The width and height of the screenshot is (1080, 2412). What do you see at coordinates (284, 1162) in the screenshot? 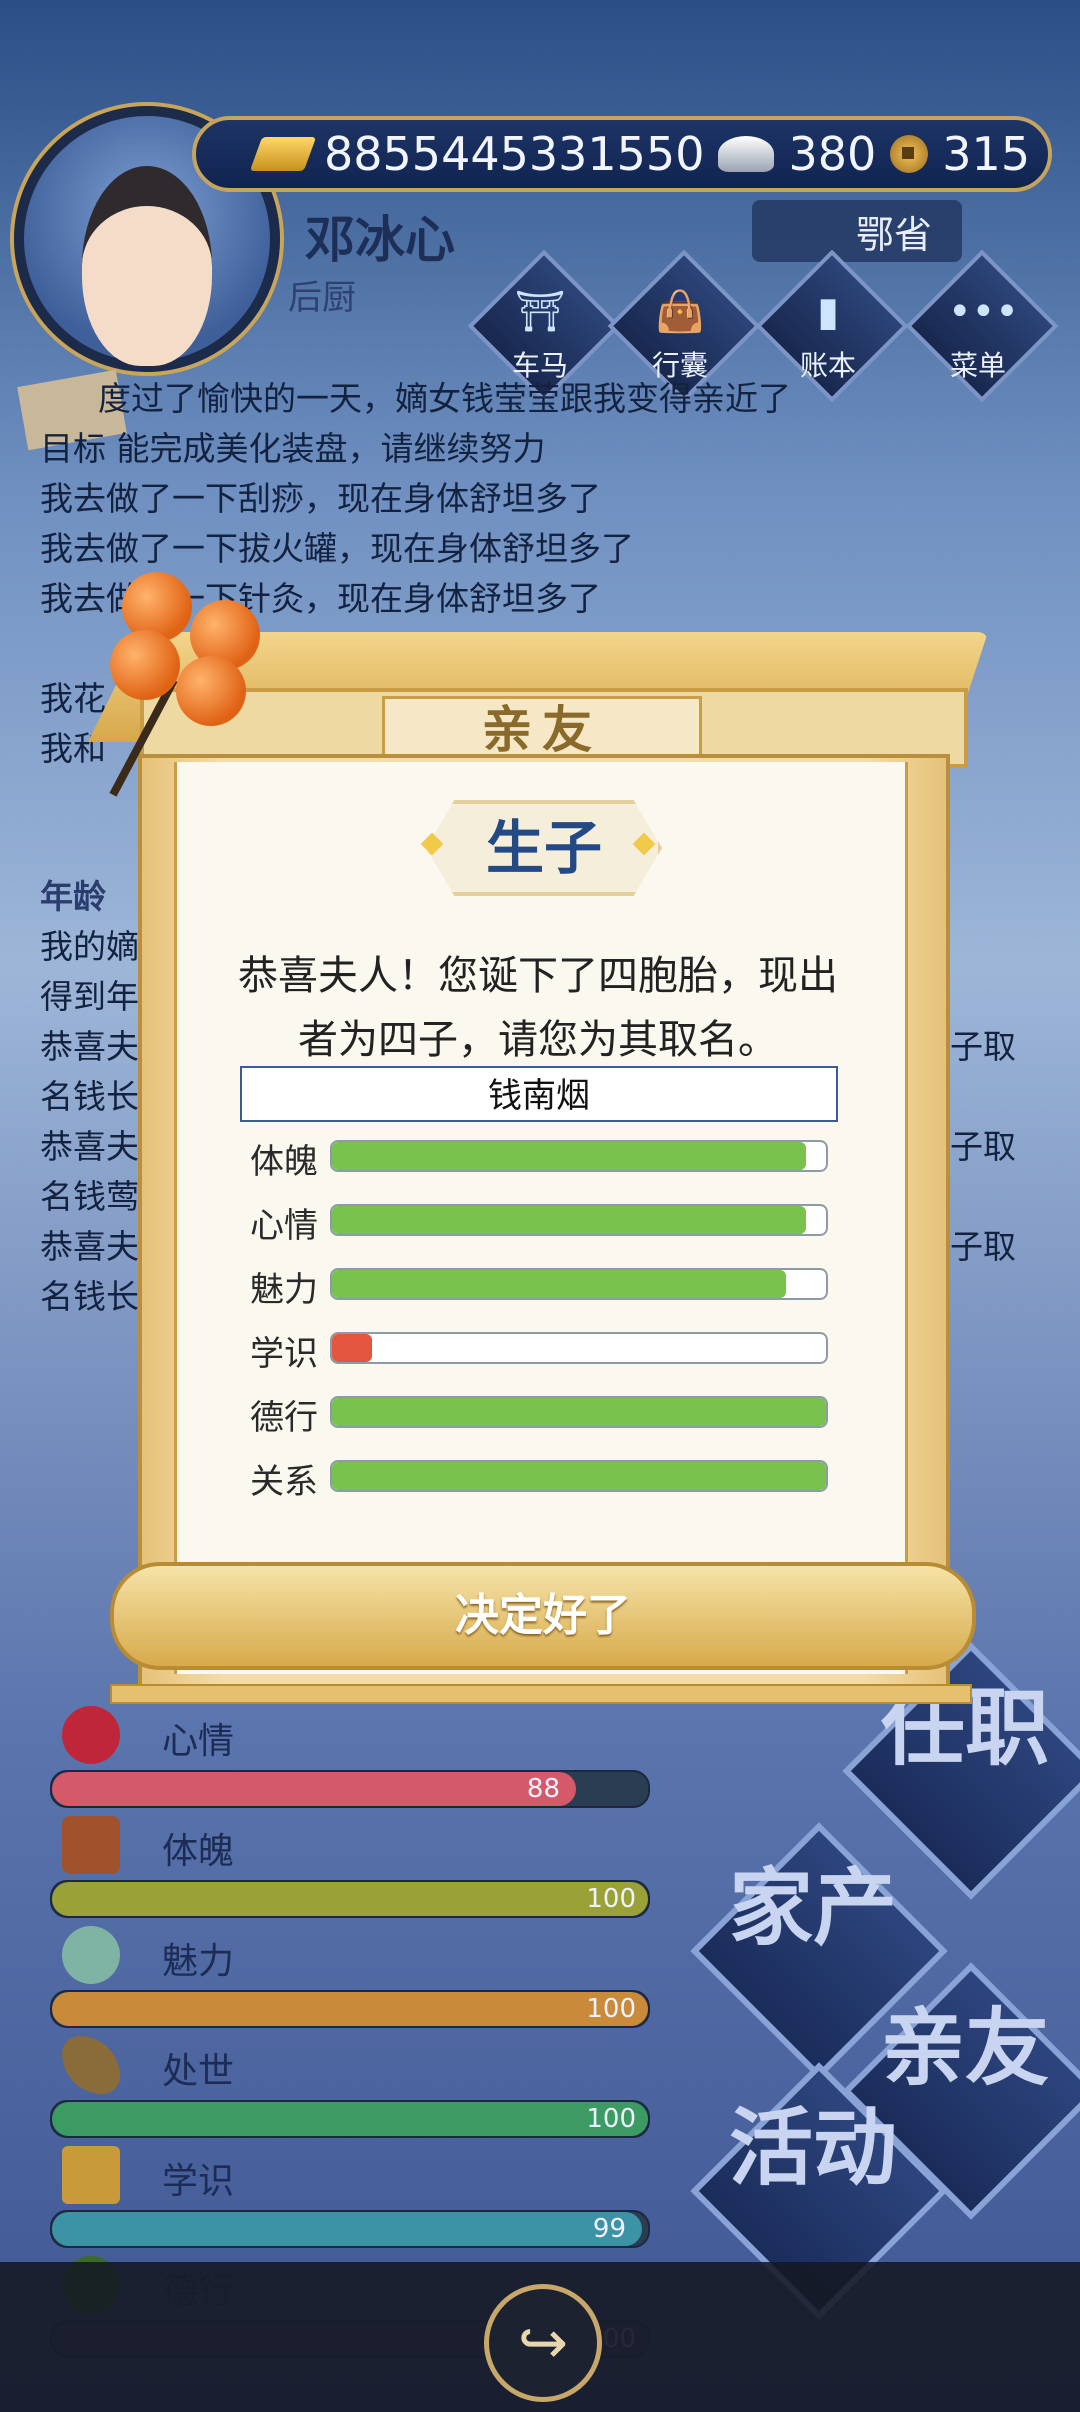
I see `attr-label: 体魄` at bounding box center [284, 1162].